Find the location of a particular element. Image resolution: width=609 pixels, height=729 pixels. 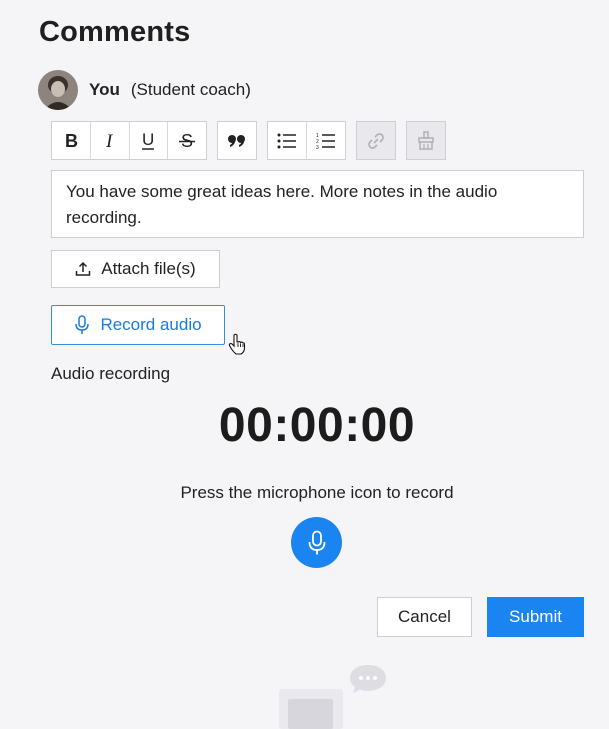

numbered-list-button: 1 2 3 is located at coordinates (326, 140).